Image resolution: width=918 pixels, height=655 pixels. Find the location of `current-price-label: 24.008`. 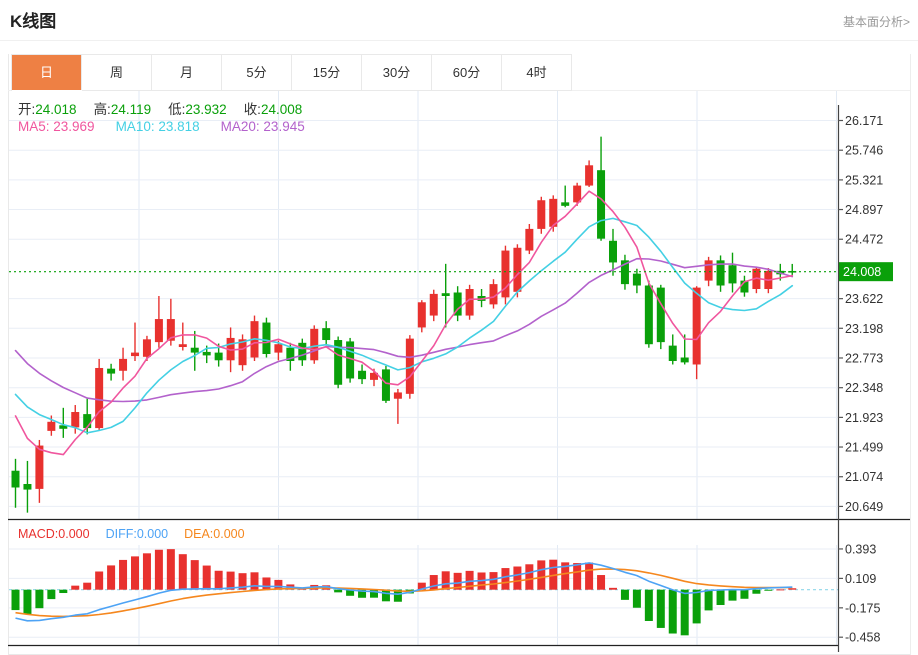

current-price-label: 24.008 is located at coordinates (862, 272).